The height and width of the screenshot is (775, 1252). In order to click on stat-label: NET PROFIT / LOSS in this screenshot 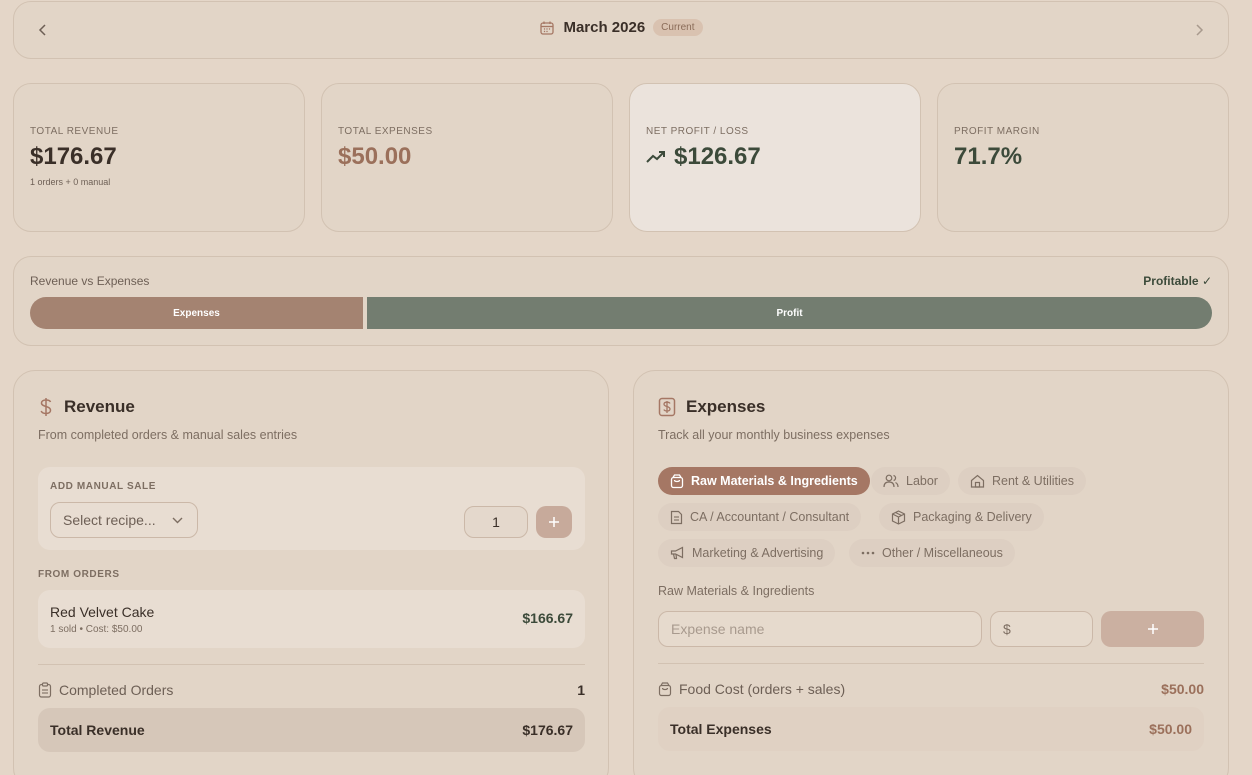, I will do `click(697, 131)`.